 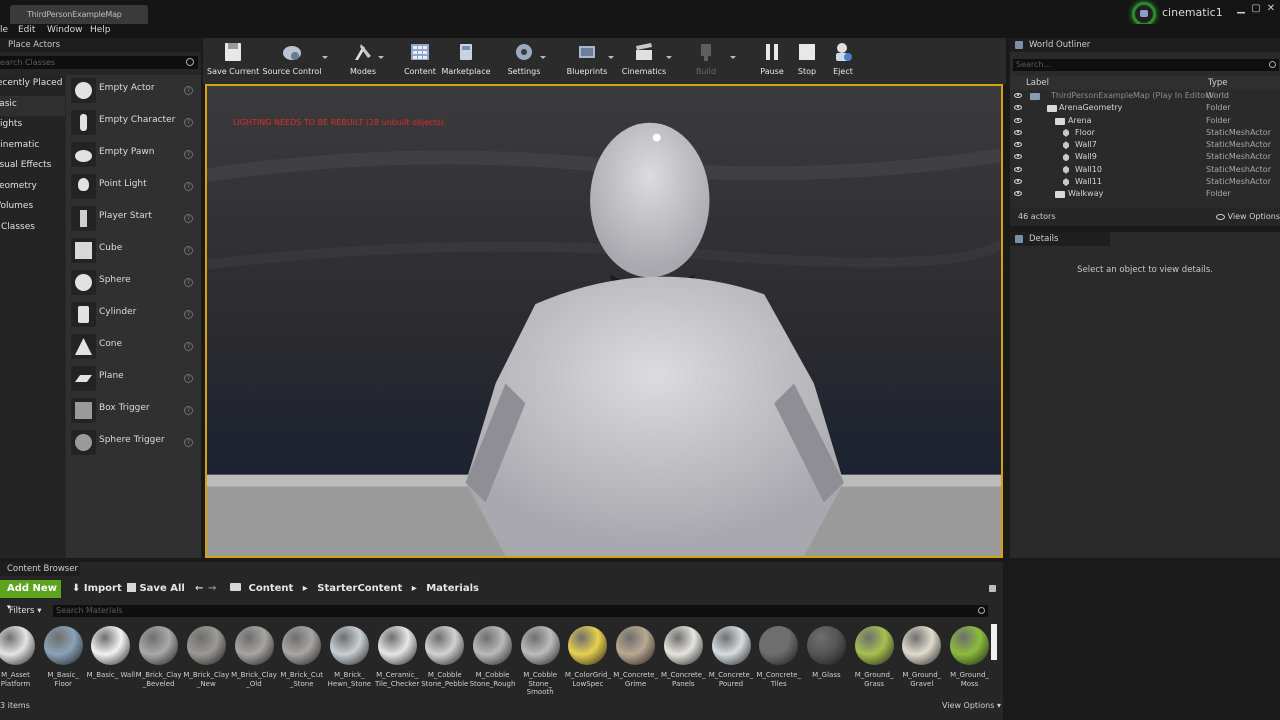 What do you see at coordinates (843, 61) in the screenshot?
I see `eject-button: Eject` at bounding box center [843, 61].